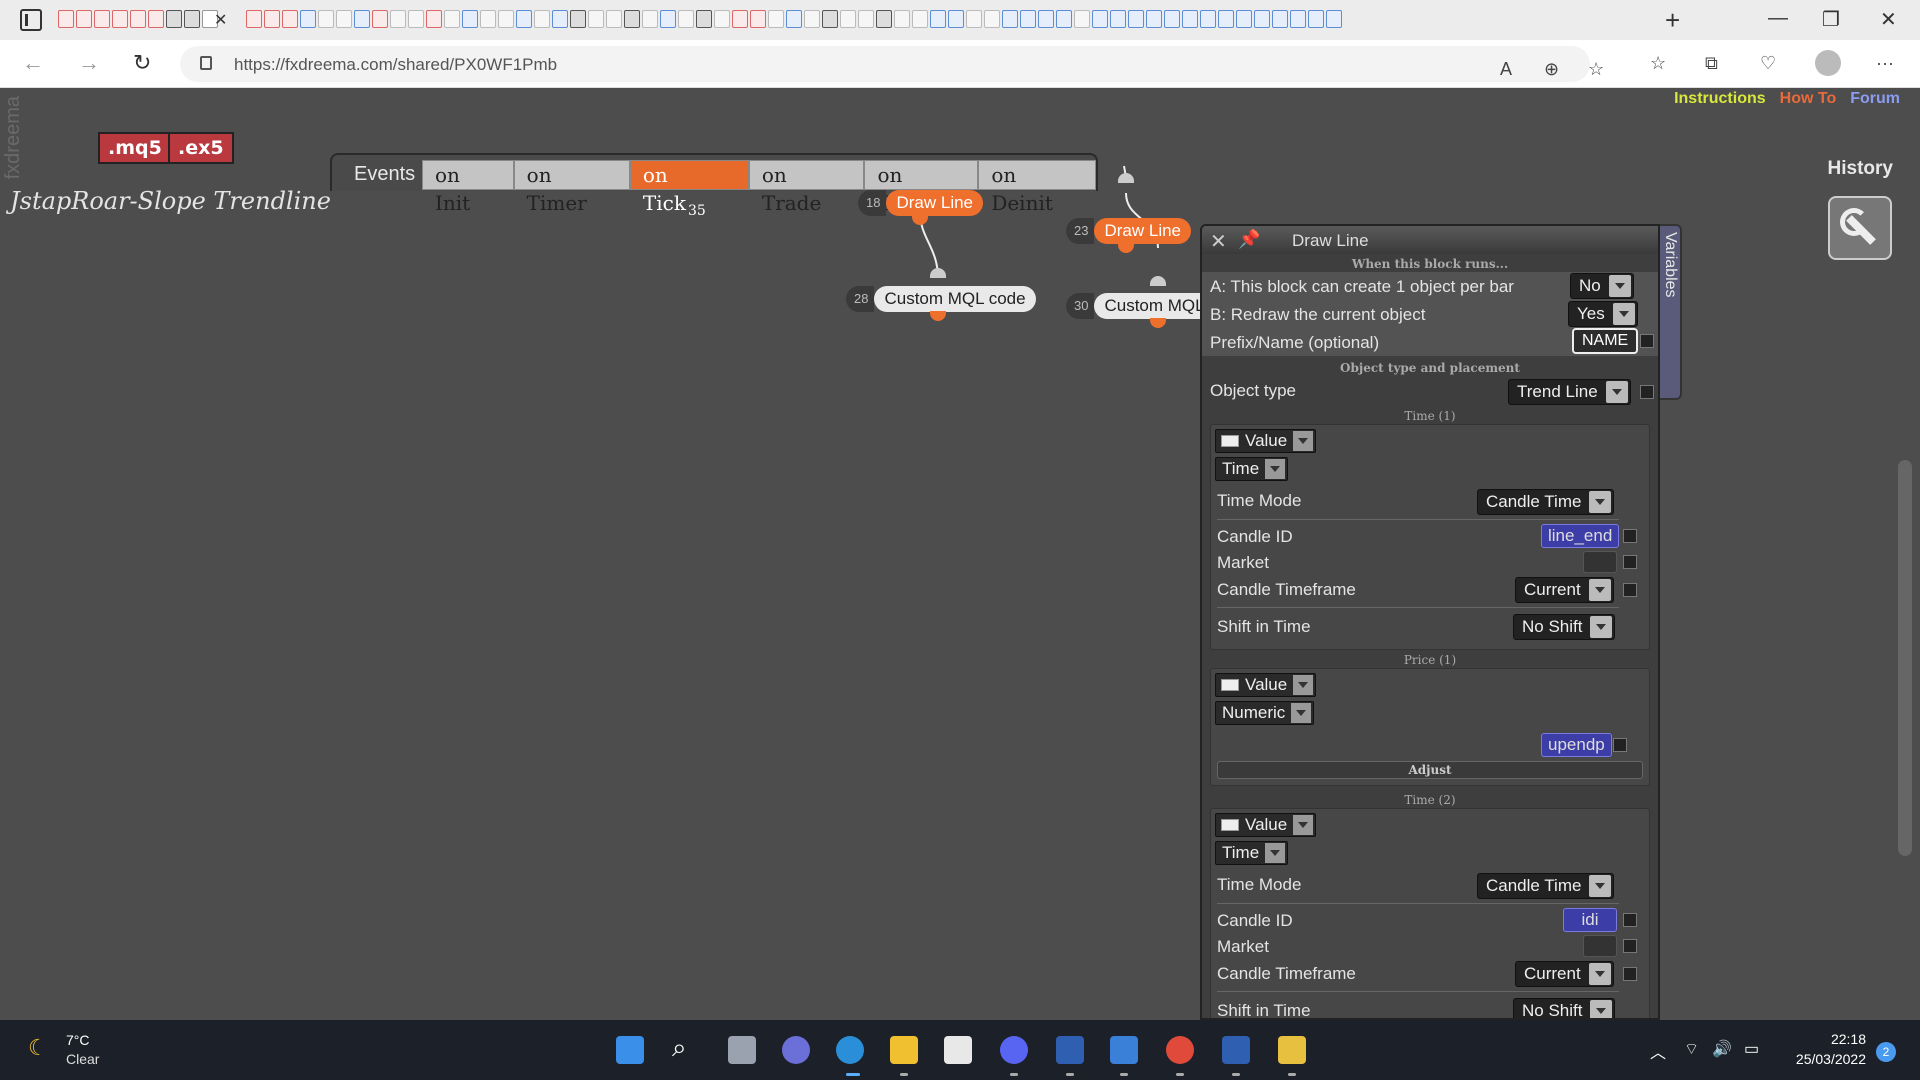 Image resolution: width=1920 pixels, height=1080 pixels. What do you see at coordinates (1129, 231) in the screenshot?
I see `block-23: 23 Draw Line` at bounding box center [1129, 231].